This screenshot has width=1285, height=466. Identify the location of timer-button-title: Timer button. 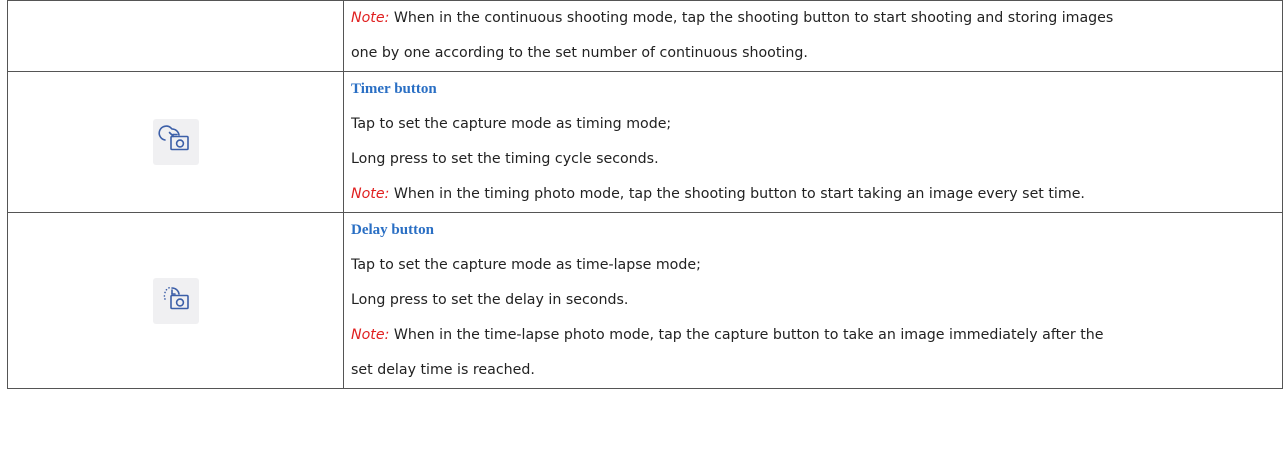
(394, 89).